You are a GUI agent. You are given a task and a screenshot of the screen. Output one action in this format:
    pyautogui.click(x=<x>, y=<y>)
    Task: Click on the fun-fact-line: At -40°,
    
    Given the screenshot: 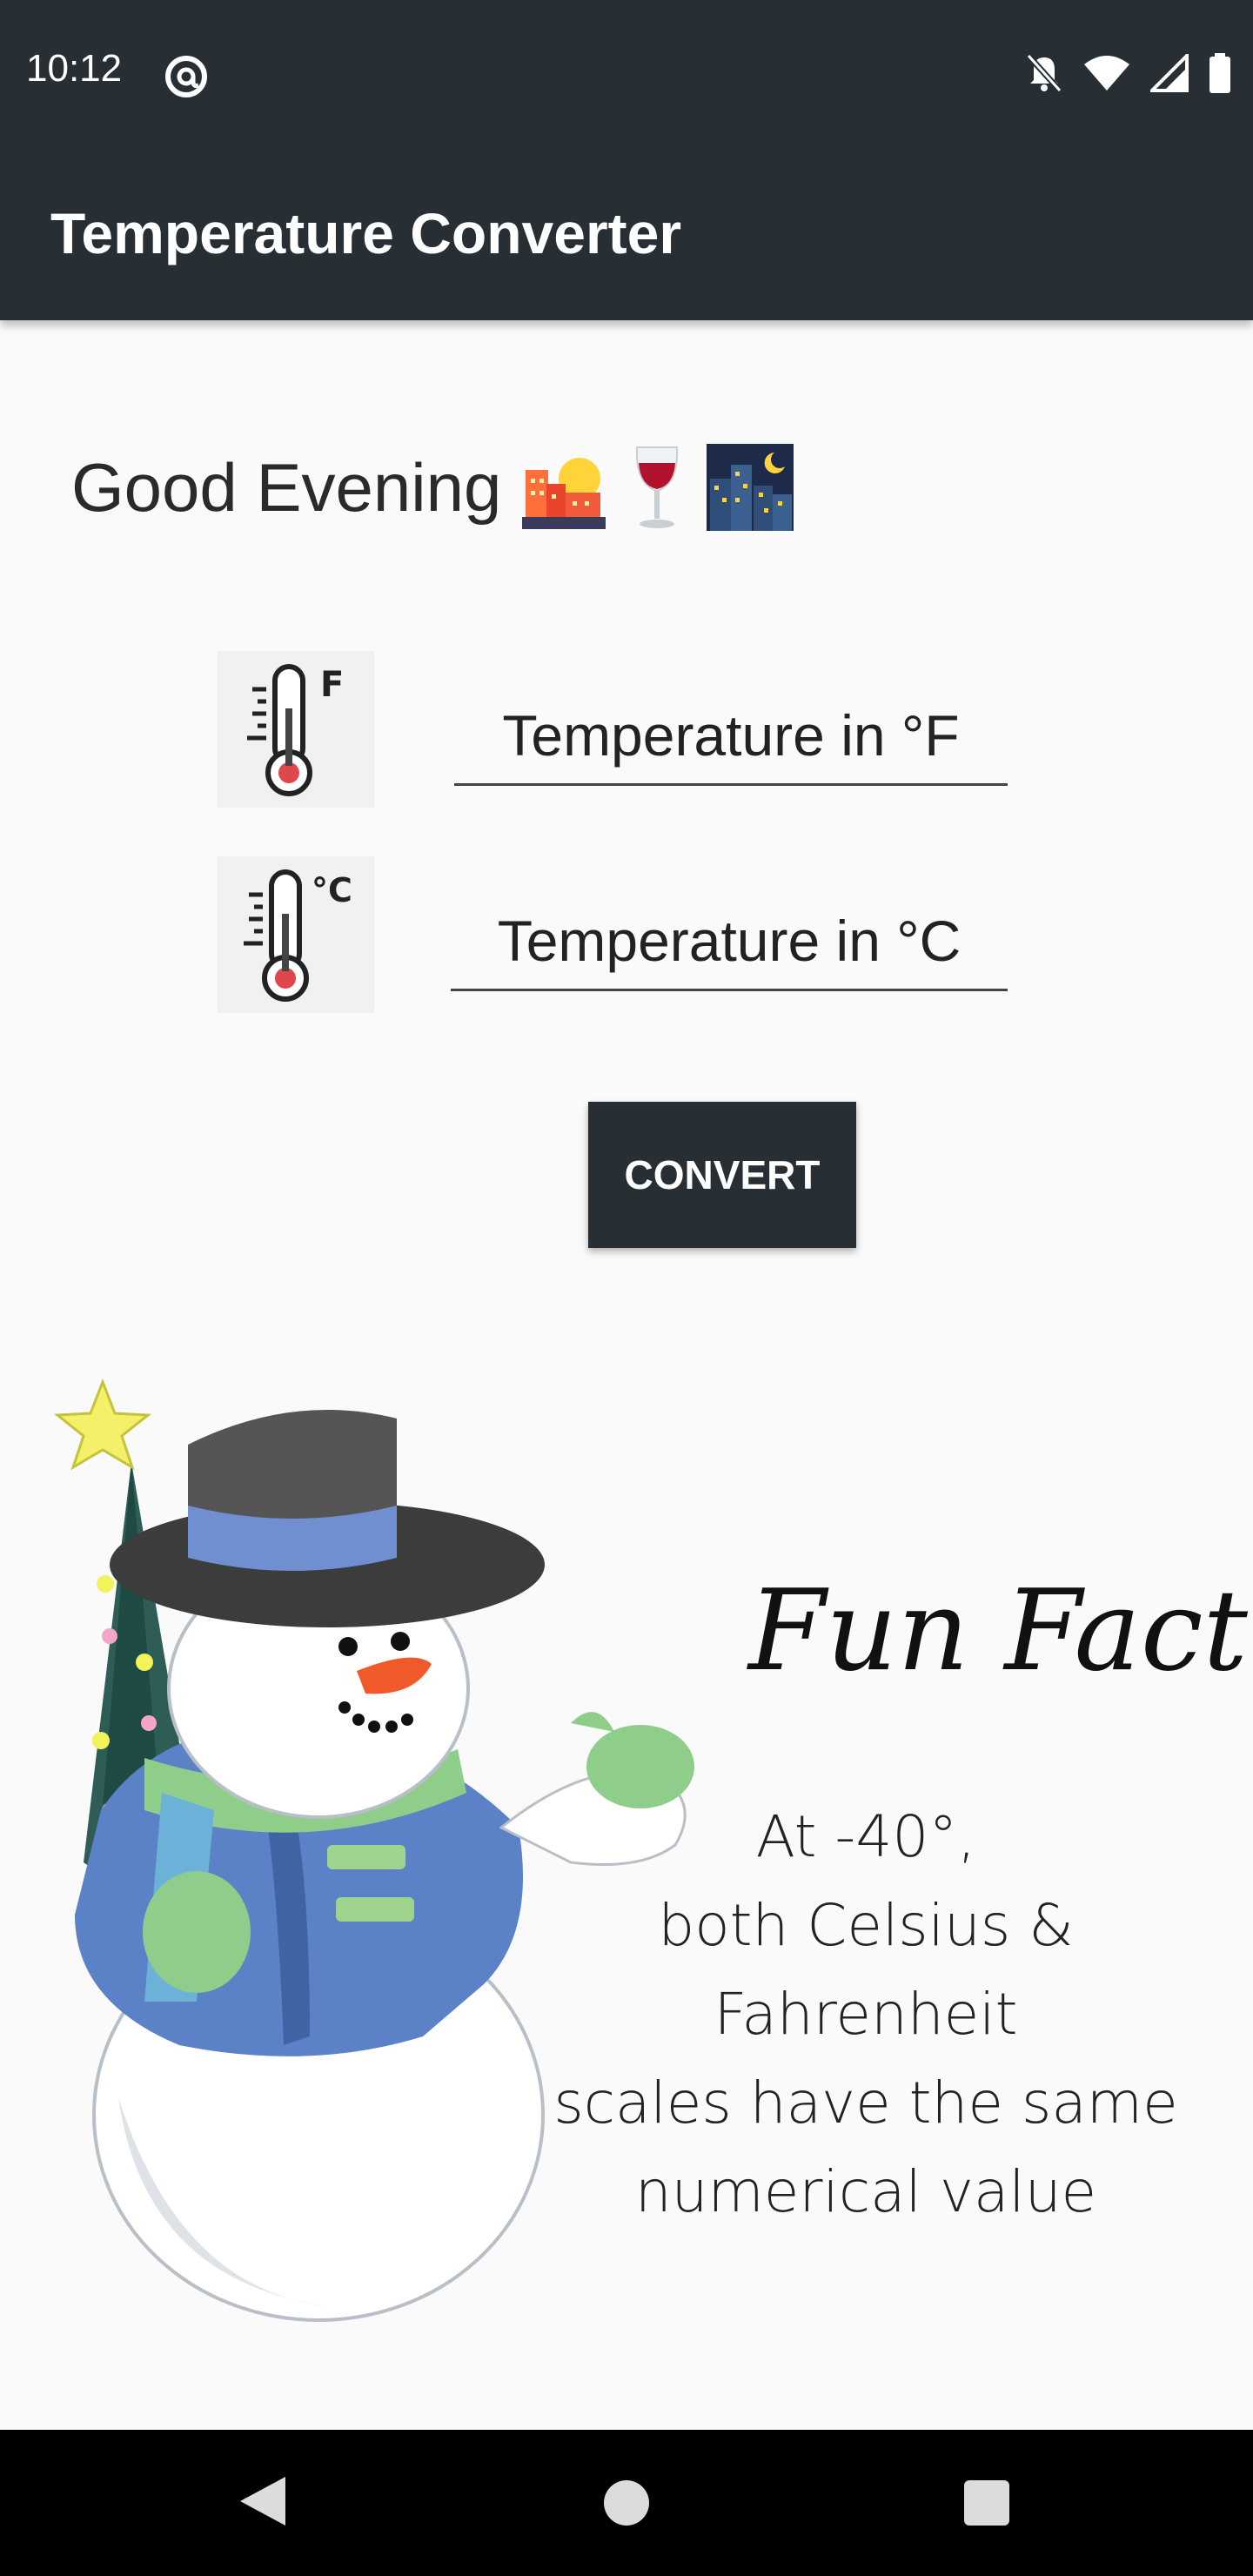 What is the action you would take?
    pyautogui.click(x=865, y=1837)
    